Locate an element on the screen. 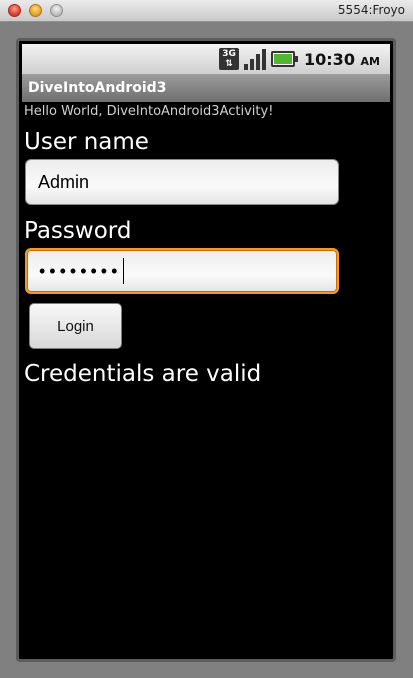 The height and width of the screenshot is (678, 413). app-title: DiveIntoAndroid3 is located at coordinates (97, 88).